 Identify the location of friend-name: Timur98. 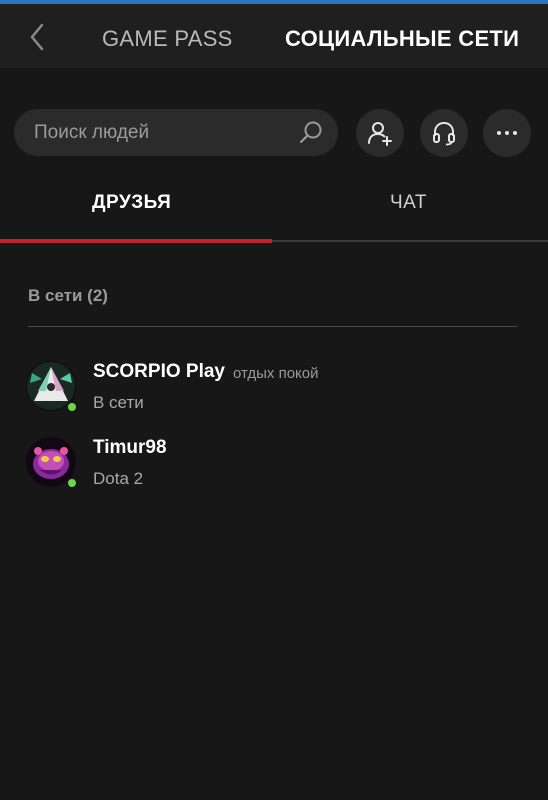
(130, 447).